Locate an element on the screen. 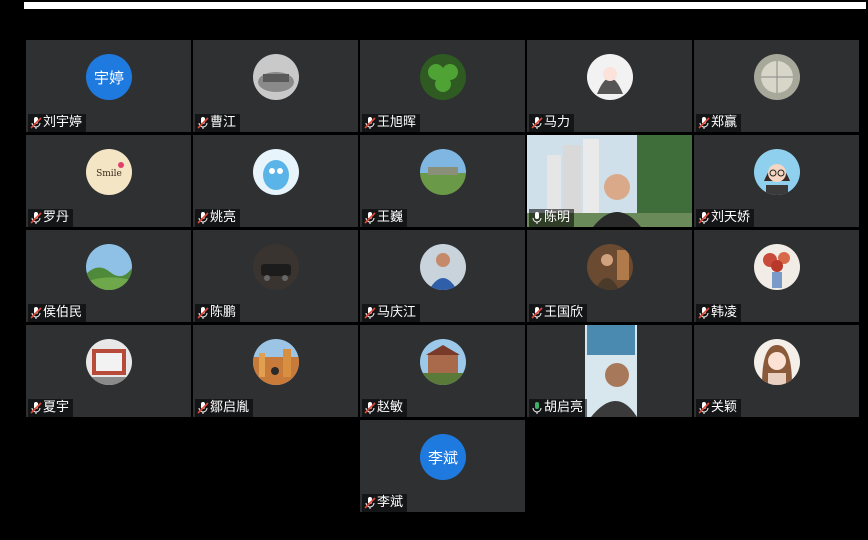  participant-name: 姚亮 is located at coordinates (223, 217).